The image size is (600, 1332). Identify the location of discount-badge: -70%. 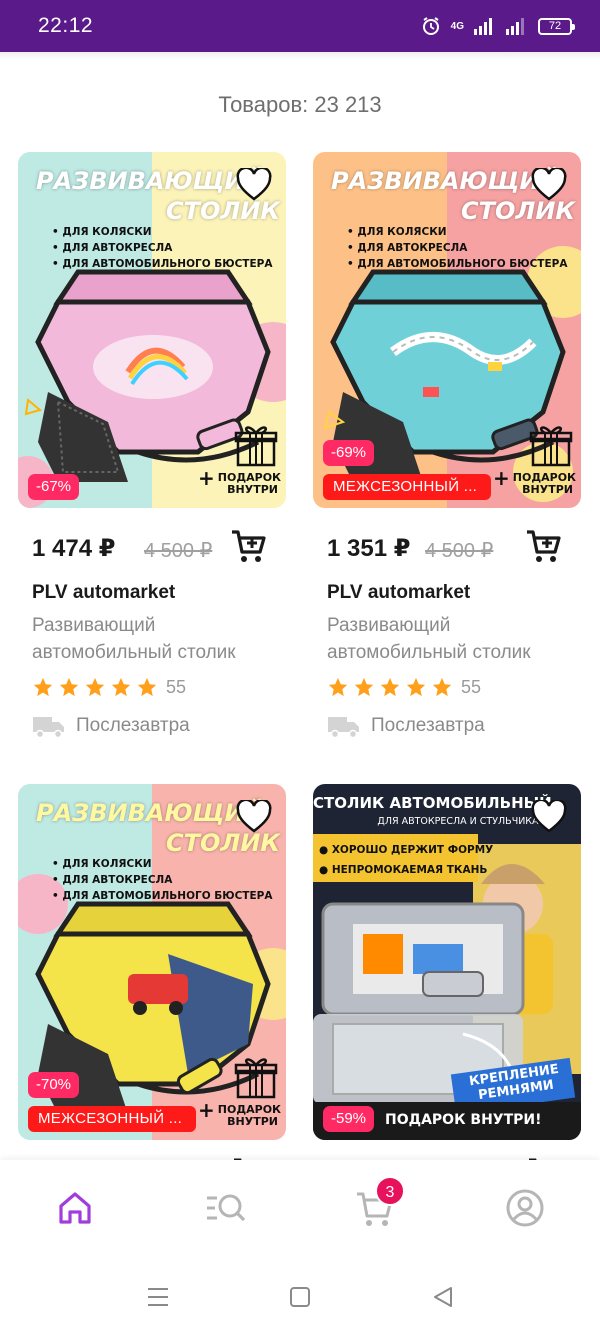
(54, 1085).